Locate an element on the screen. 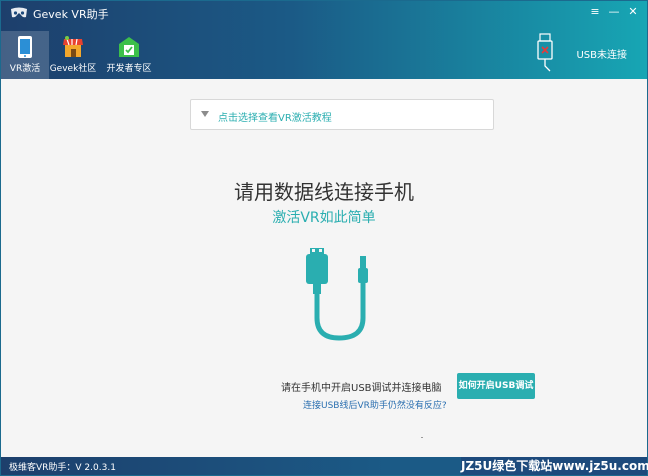 This screenshot has width=648, height=476. vr-logo-icon is located at coordinates (19, 12).